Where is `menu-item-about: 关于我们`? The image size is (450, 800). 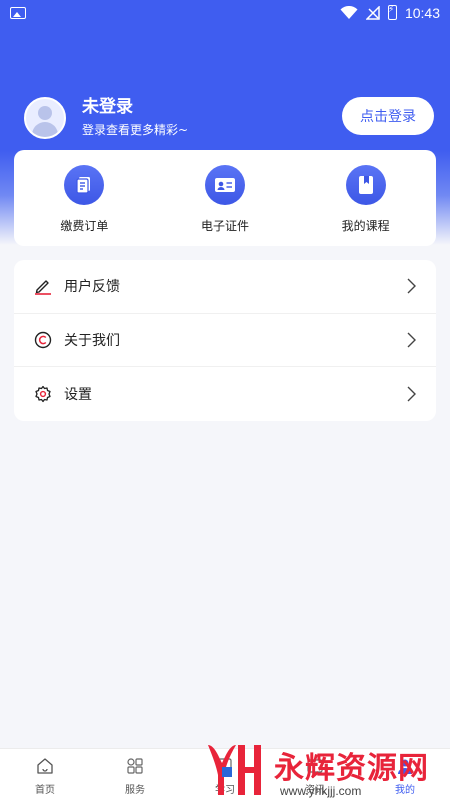 menu-item-about: 关于我们 is located at coordinates (225, 340).